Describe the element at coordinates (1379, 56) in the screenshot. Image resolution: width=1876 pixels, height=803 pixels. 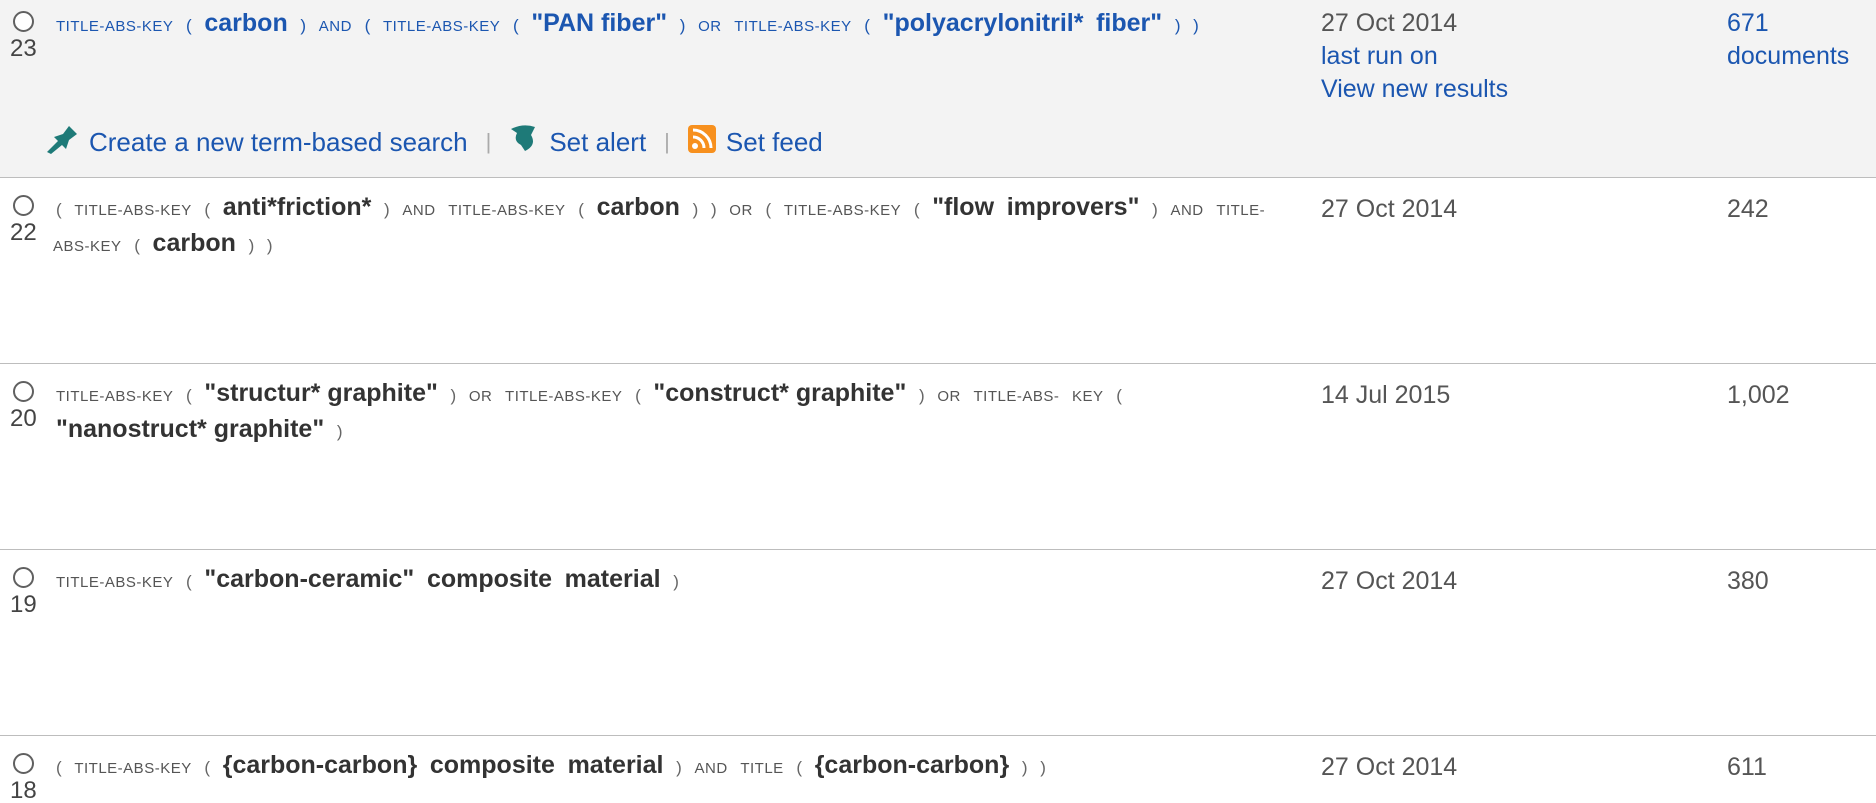
I see `last-run-label: last run on` at that location.